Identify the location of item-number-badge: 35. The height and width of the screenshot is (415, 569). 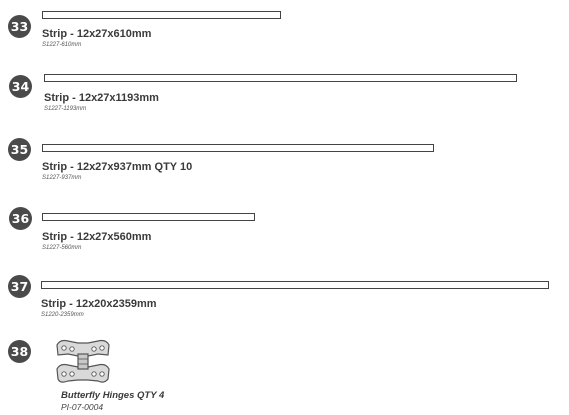
(19, 149).